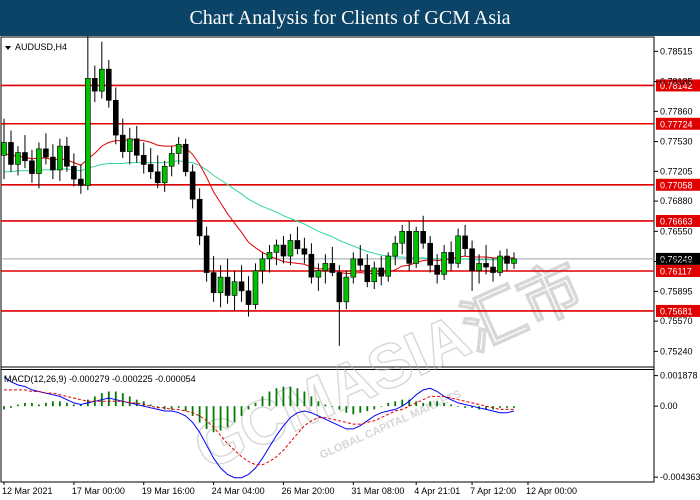 This screenshot has height=500, width=700. I want to click on macd-tick-label: 0.00, so click(669, 406).